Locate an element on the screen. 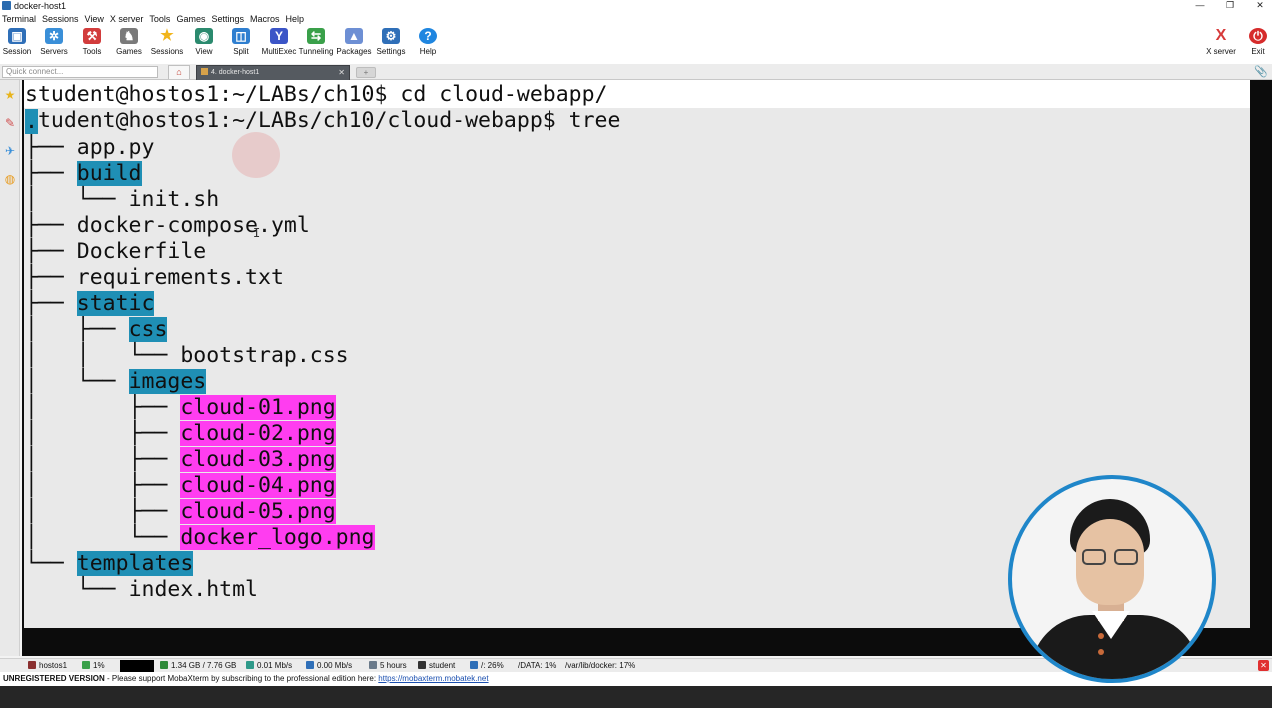 The height and width of the screenshot is (708, 1272). tree-branch: │ └── is located at coordinates (77, 381).